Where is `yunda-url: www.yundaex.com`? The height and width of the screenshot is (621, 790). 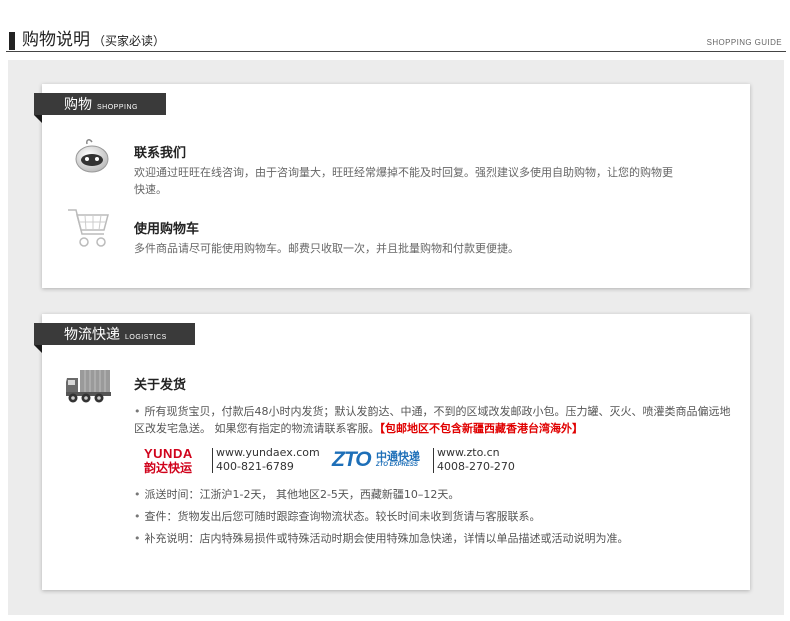 yunda-url: www.yundaex.com is located at coordinates (268, 452).